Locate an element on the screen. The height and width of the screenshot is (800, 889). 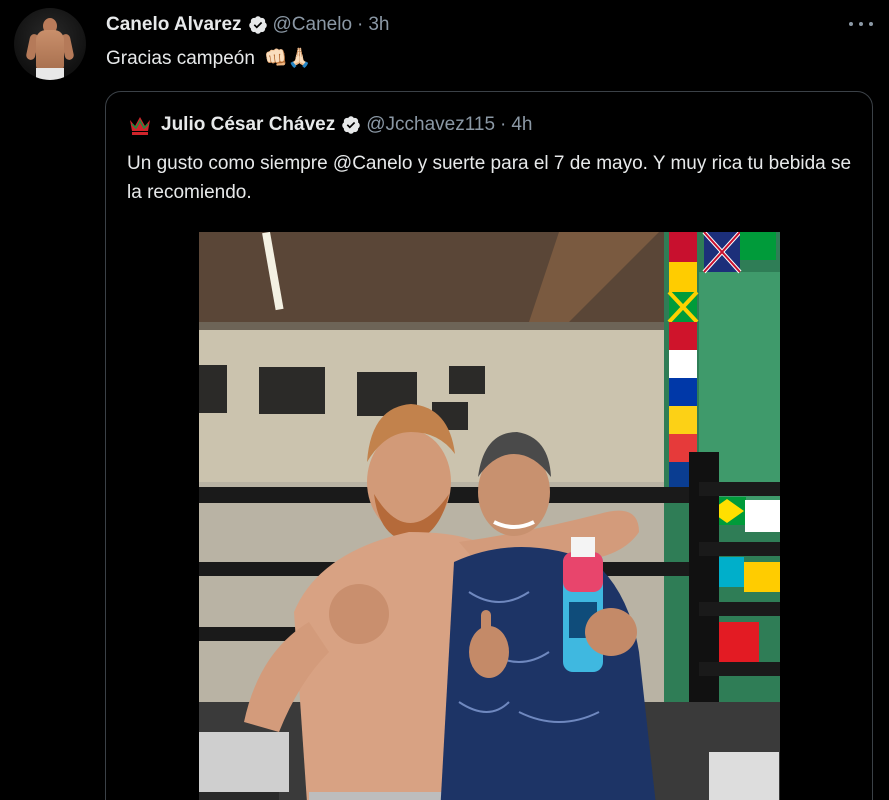
quoted-tweet-header: Julio César Chávez @Jcchavez115 · 4h is located at coordinates (330, 125).